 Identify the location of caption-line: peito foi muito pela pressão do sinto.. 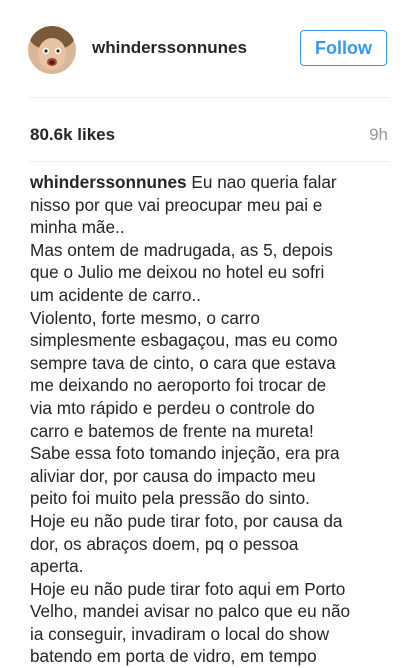
(170, 498).